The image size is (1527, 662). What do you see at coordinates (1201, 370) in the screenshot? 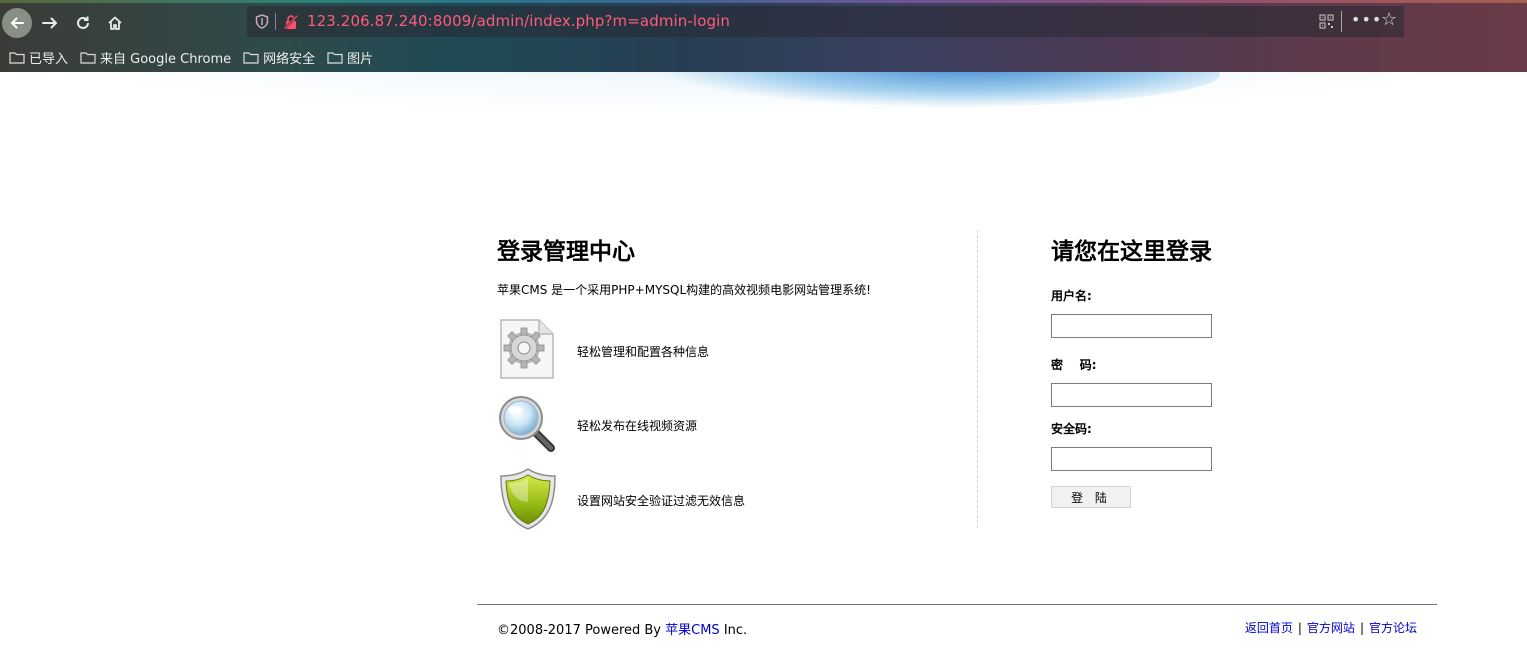
I see `login-form: 请您在这里登录 用户名: 密 码: 安全码: 登 陆` at bounding box center [1201, 370].